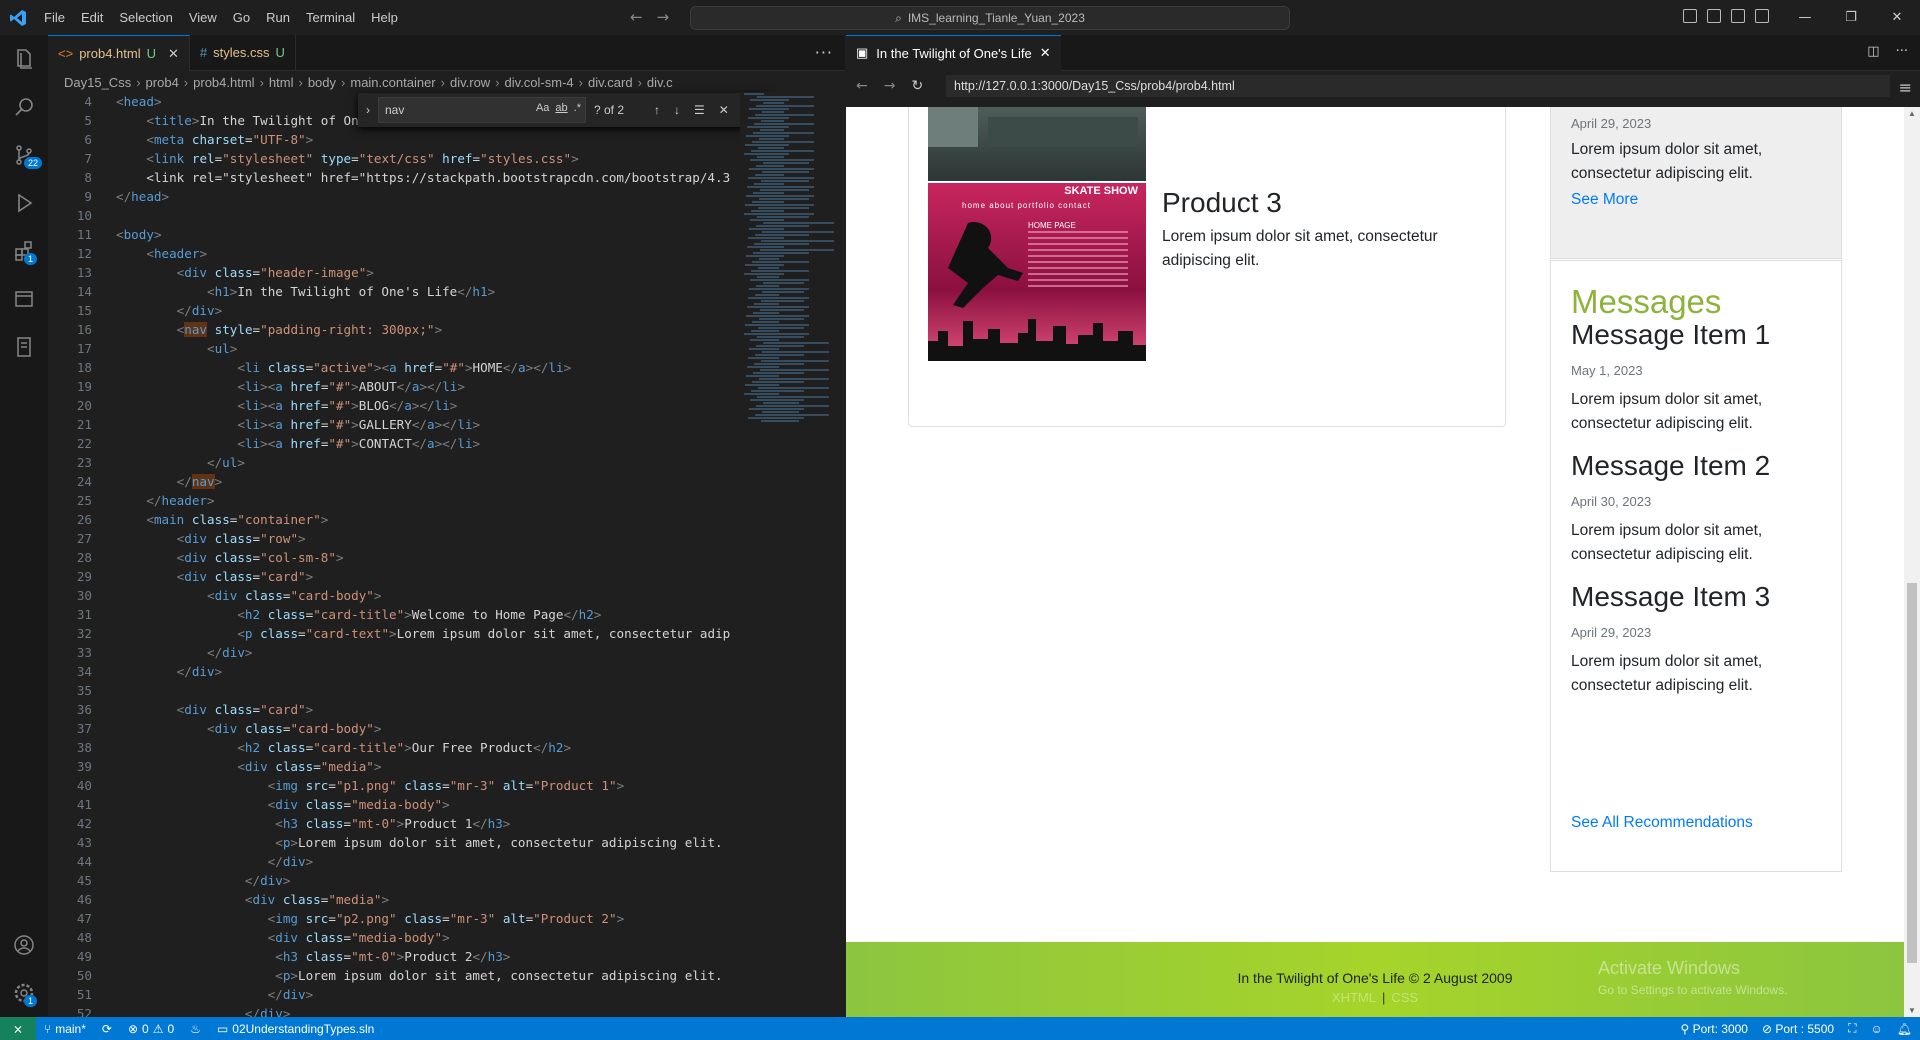 Image resolution: width=1920 pixels, height=1040 pixels. Describe the element at coordinates (54, 17) in the screenshot. I see `menu-file: File` at that location.